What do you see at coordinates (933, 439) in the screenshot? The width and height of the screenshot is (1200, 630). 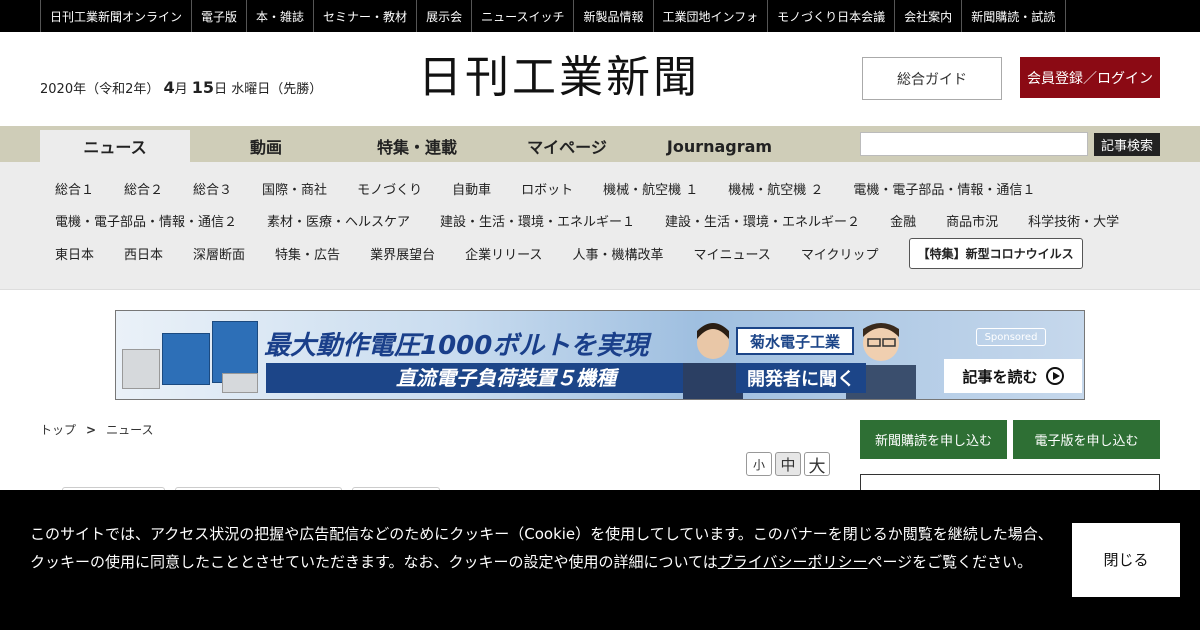 I see `subscribe-paper-button: 新聞購読を申し込む` at bounding box center [933, 439].